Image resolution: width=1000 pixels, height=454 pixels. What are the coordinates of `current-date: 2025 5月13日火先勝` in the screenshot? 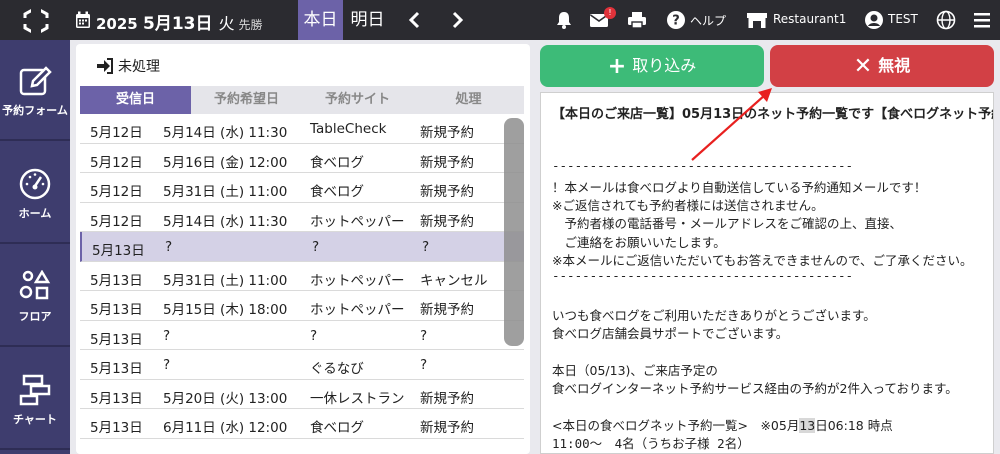 It's located at (179, 21).